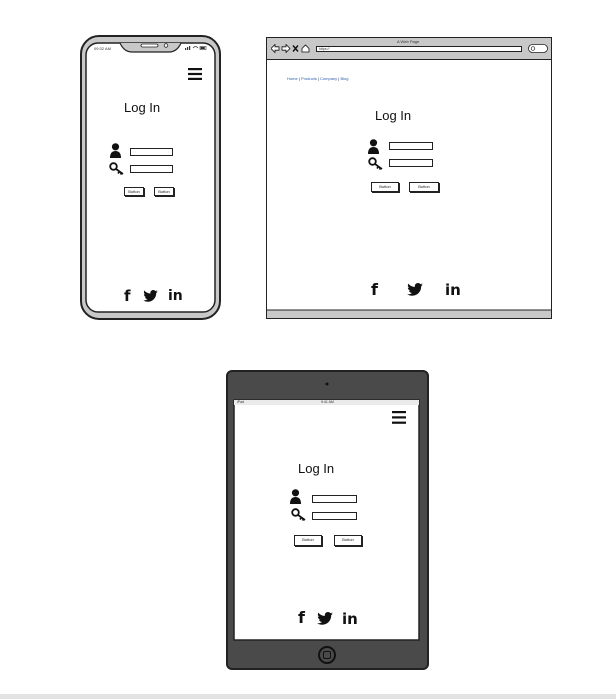 This screenshot has width=616, height=699. I want to click on home-icon, so click(305, 48).